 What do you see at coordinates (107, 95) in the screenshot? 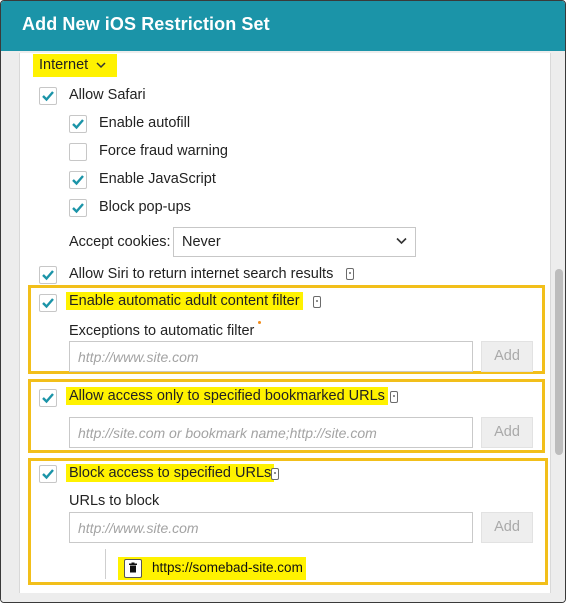
I see `allow-safari-label: Allow Safari` at bounding box center [107, 95].